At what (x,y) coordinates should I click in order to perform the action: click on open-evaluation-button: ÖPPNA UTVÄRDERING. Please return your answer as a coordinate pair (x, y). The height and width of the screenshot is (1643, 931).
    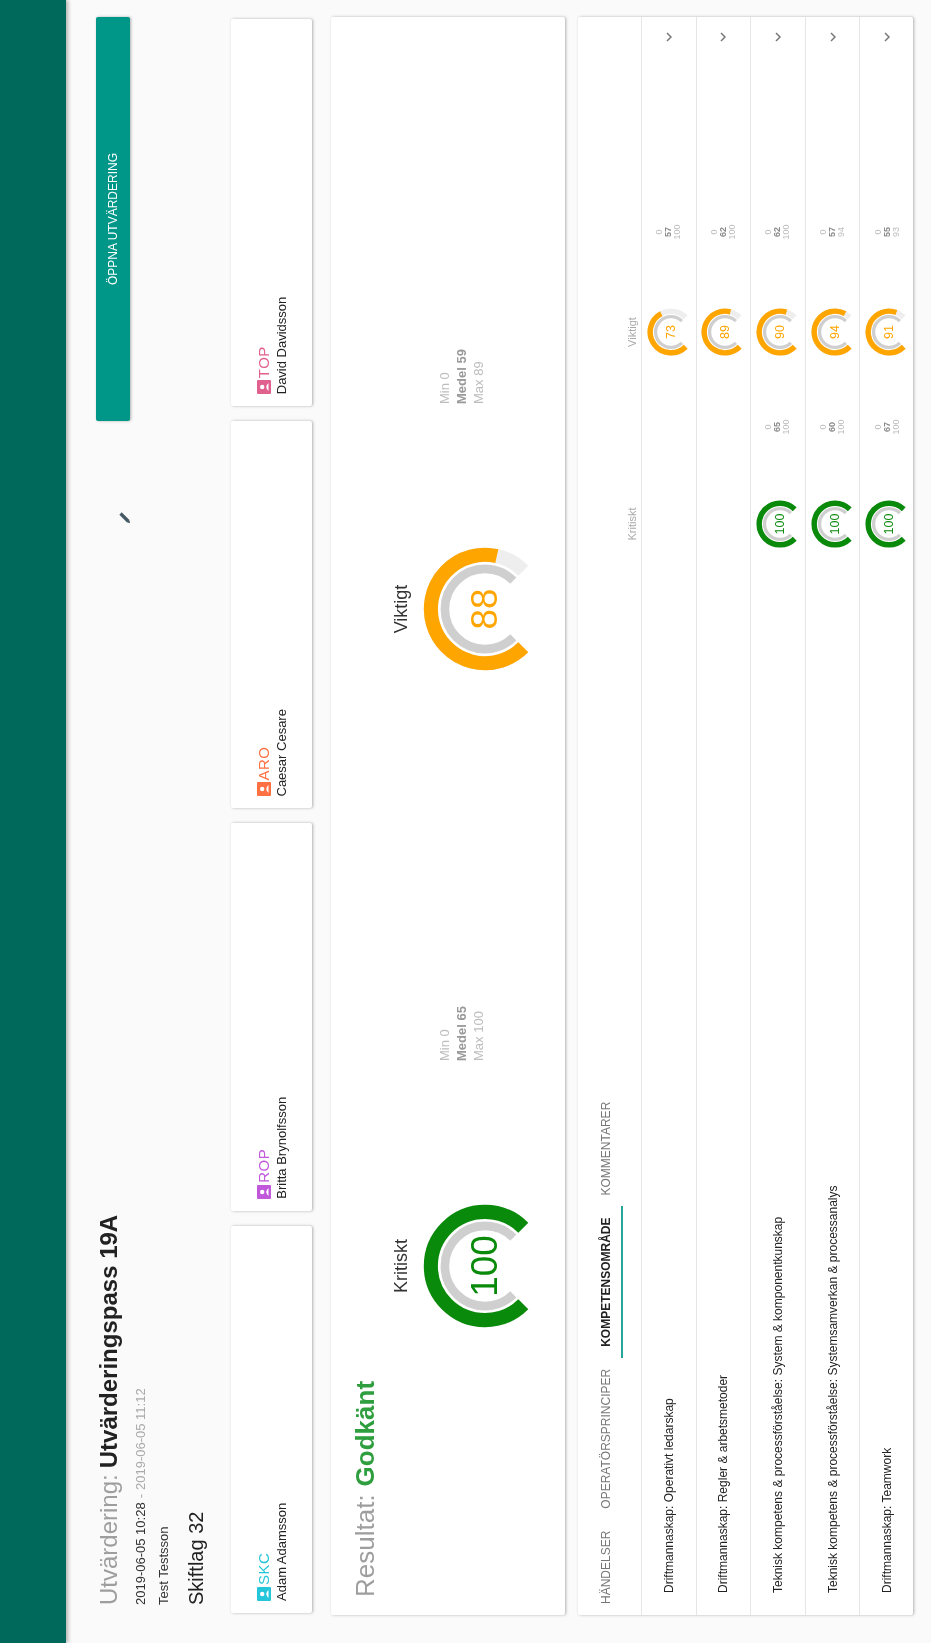
    Looking at the image, I should click on (113, 219).